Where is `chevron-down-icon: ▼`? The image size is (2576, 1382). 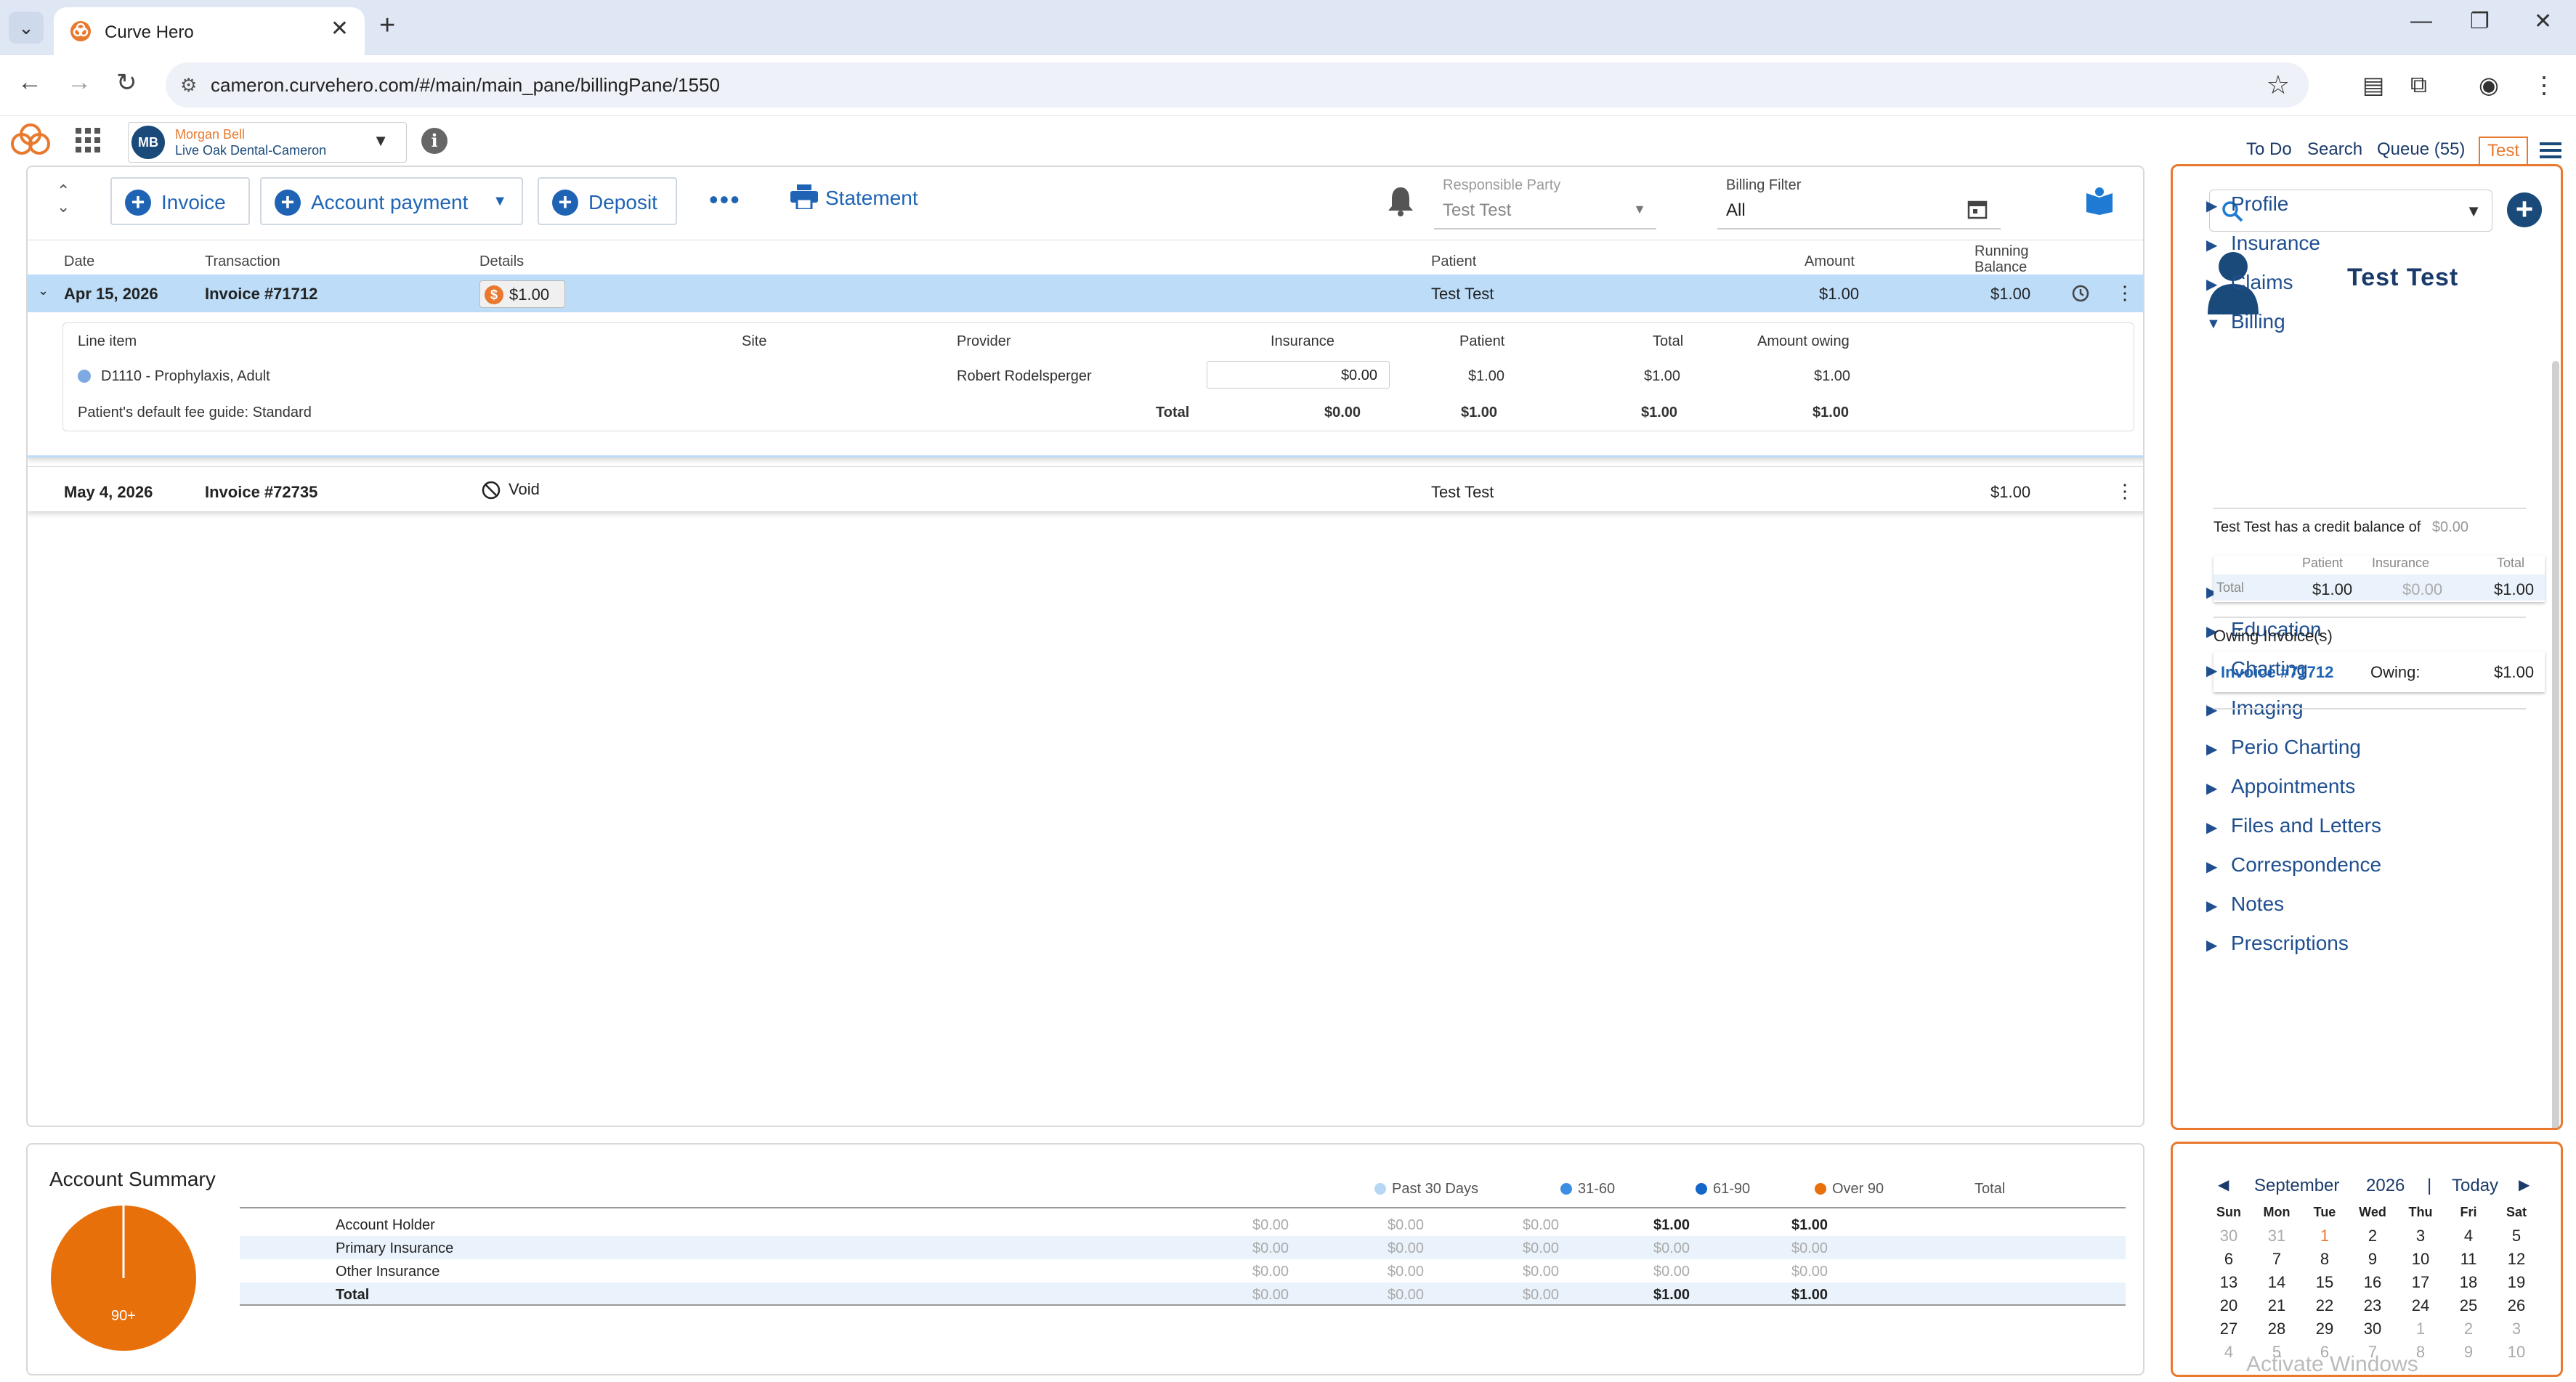 chevron-down-icon: ▼ is located at coordinates (2474, 211).